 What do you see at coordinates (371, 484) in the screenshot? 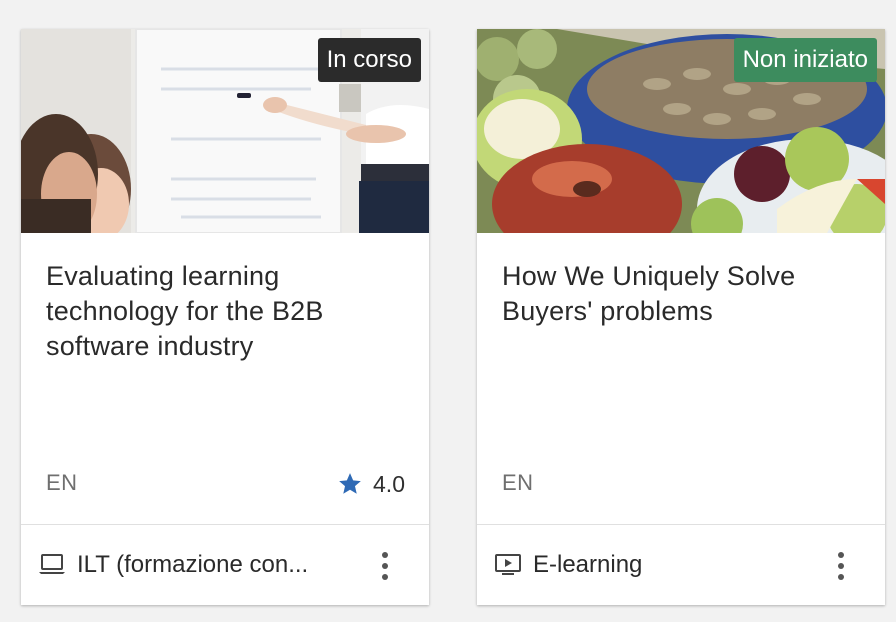
I see `rating: 4.0` at bounding box center [371, 484].